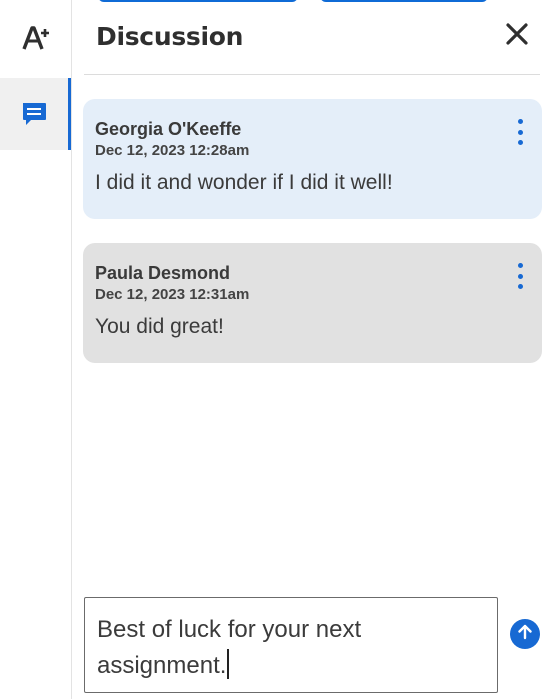 The height and width of the screenshot is (699, 552). Describe the element at coordinates (163, 273) in the screenshot. I see `message-author: Paula Desmond` at that location.